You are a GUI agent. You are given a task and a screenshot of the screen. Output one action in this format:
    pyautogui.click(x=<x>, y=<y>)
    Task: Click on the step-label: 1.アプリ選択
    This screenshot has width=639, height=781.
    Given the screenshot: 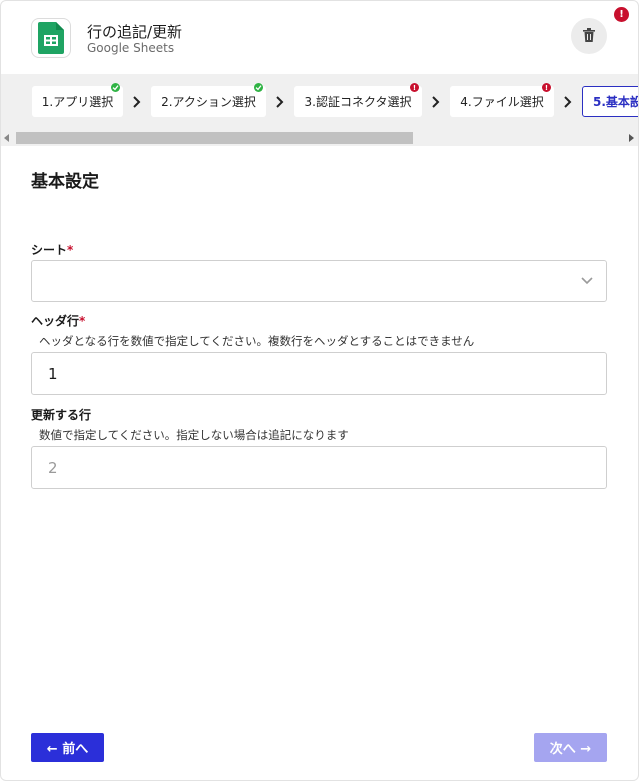 What is the action you would take?
    pyautogui.click(x=77, y=102)
    